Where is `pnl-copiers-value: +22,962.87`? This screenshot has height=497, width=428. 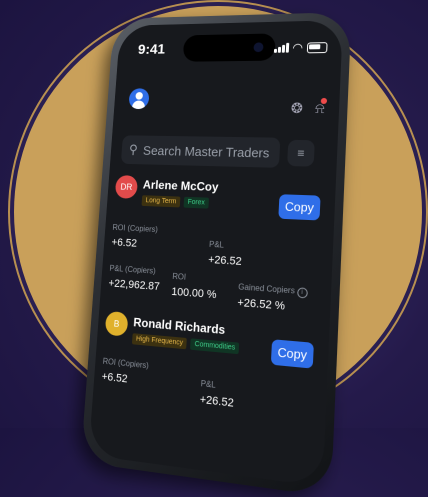
pnl-copiers-value: +22,962.87 is located at coordinates (134, 285).